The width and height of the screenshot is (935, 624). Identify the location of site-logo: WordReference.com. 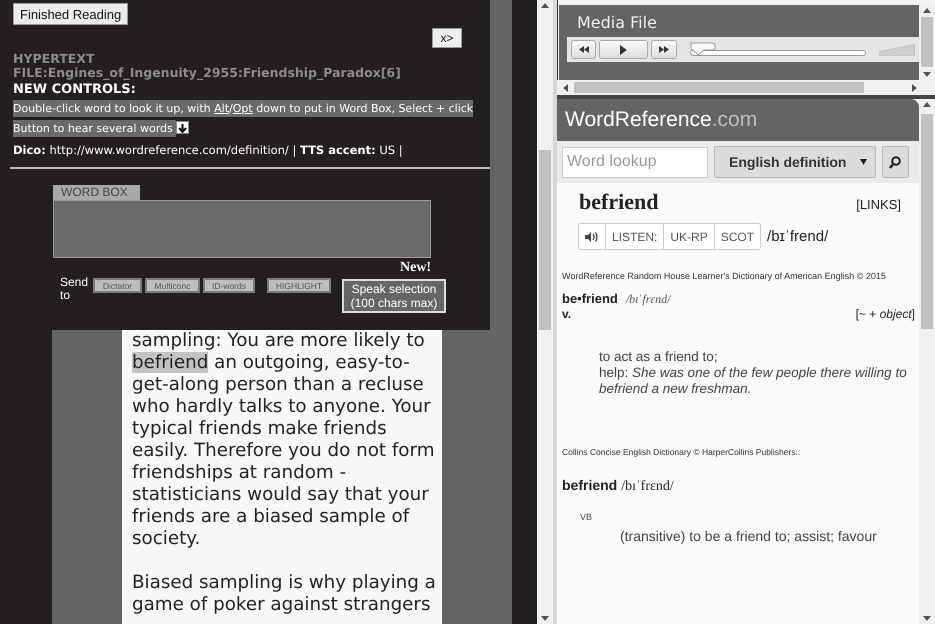
(661, 120).